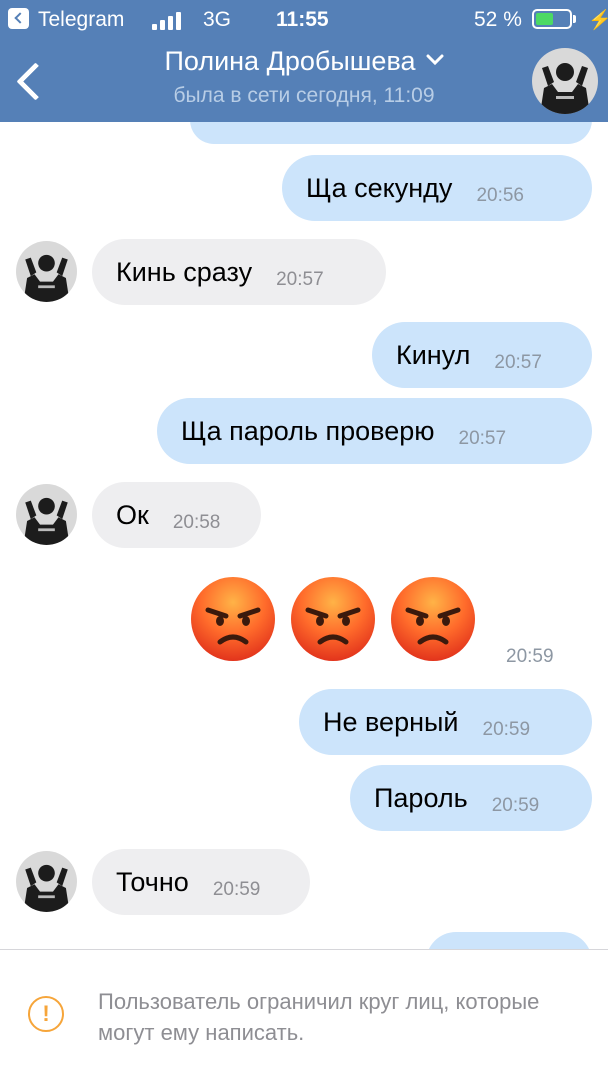 The image size is (608, 1080). I want to click on chevron-down-icon, so click(434, 60).